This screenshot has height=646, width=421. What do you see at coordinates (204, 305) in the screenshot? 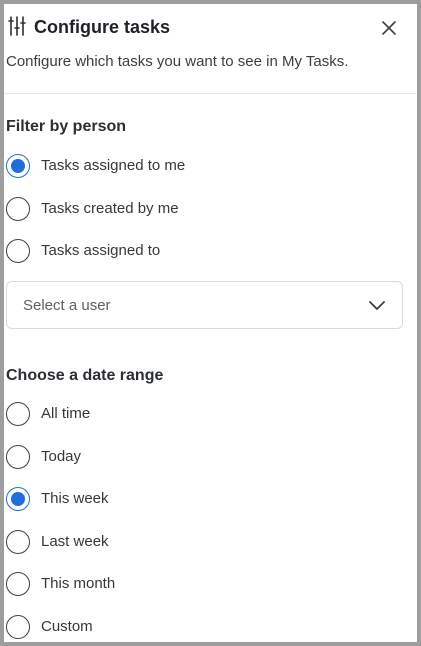
I see `user-select-dropdown: Select a user` at bounding box center [204, 305].